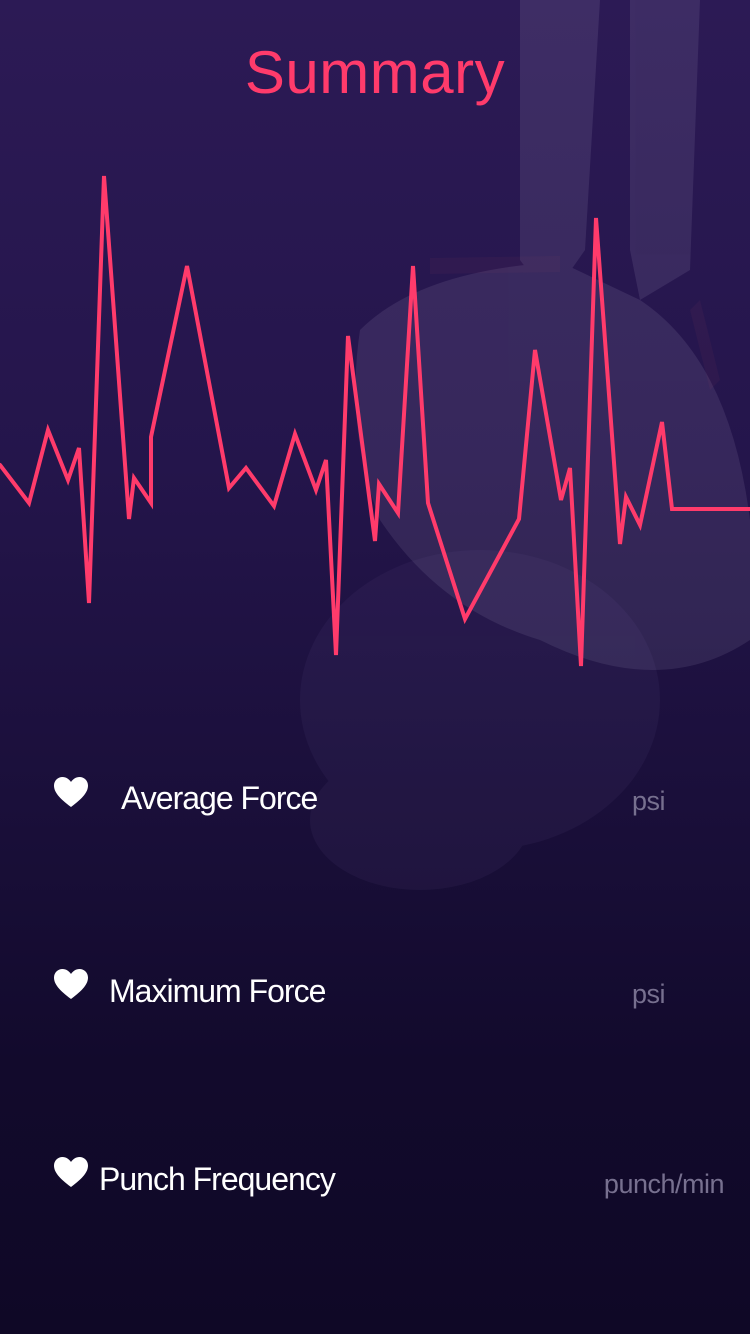 Image resolution: width=750 pixels, height=1334 pixels. I want to click on metric-label: Average Force, so click(219, 798).